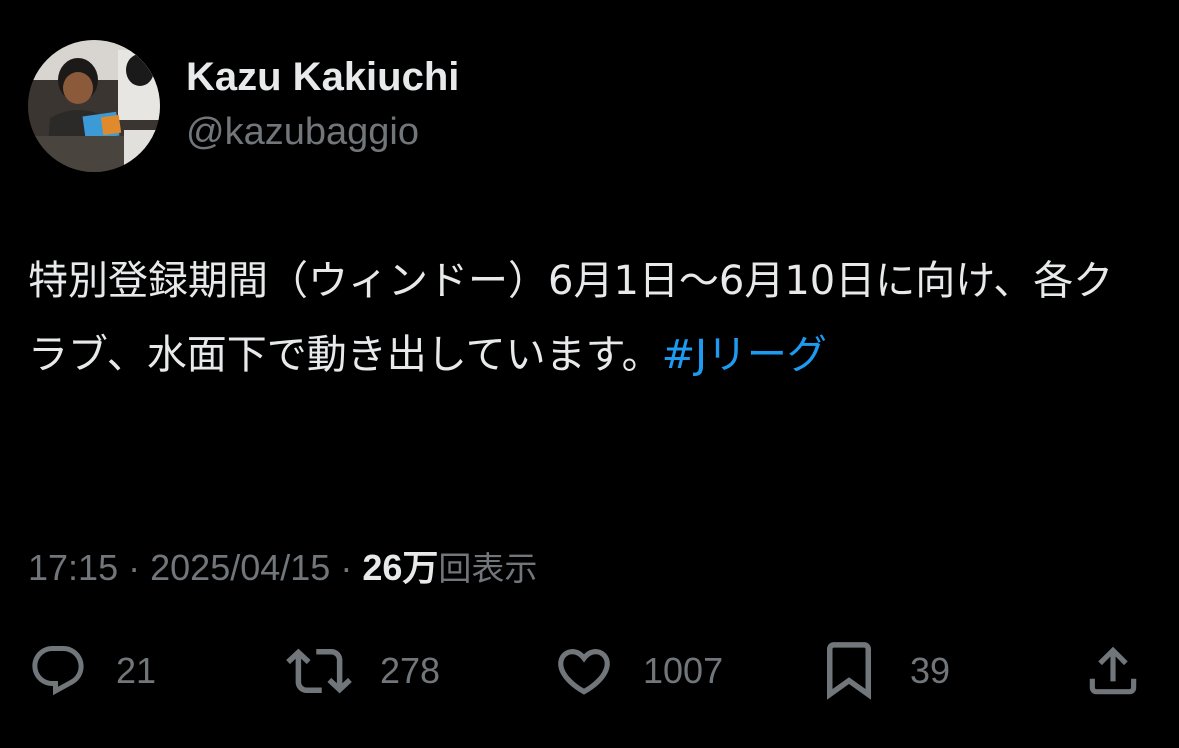 The height and width of the screenshot is (748, 1179). Describe the element at coordinates (319, 671) in the screenshot. I see `retweet-icon` at that location.